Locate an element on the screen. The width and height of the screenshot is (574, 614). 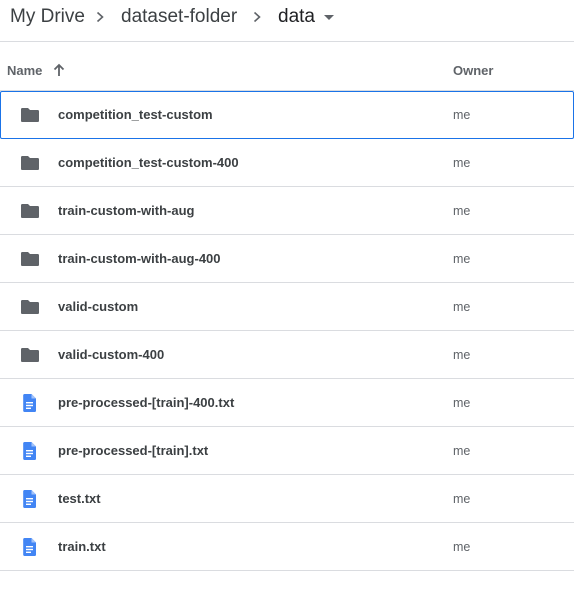
file-name: test.txt is located at coordinates (79, 498).